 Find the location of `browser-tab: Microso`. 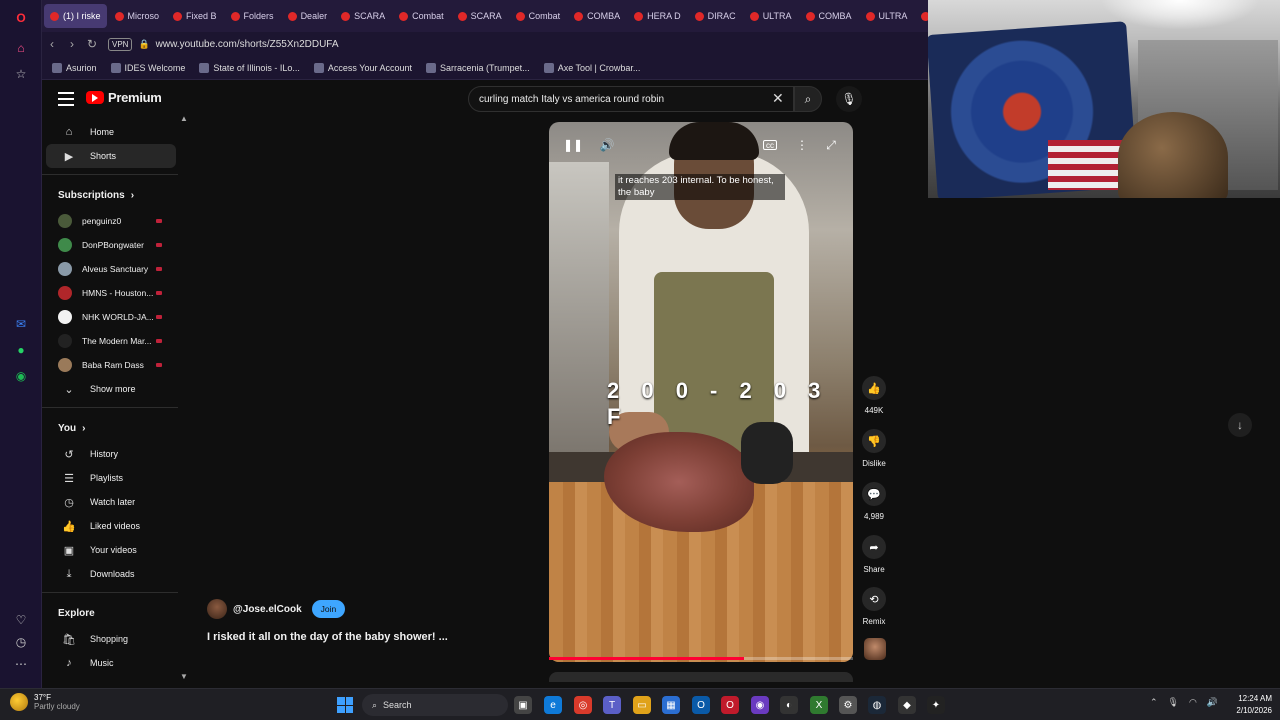

browser-tab: Microso is located at coordinates (137, 16).